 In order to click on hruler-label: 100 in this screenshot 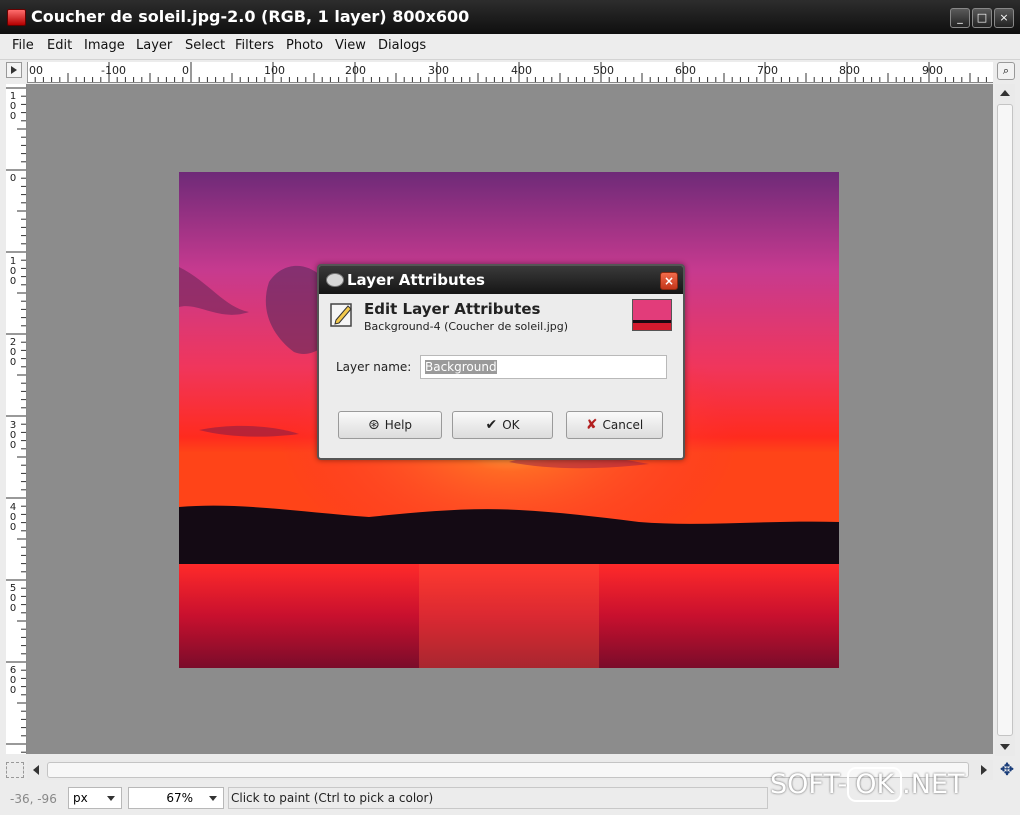, I will do `click(274, 70)`.